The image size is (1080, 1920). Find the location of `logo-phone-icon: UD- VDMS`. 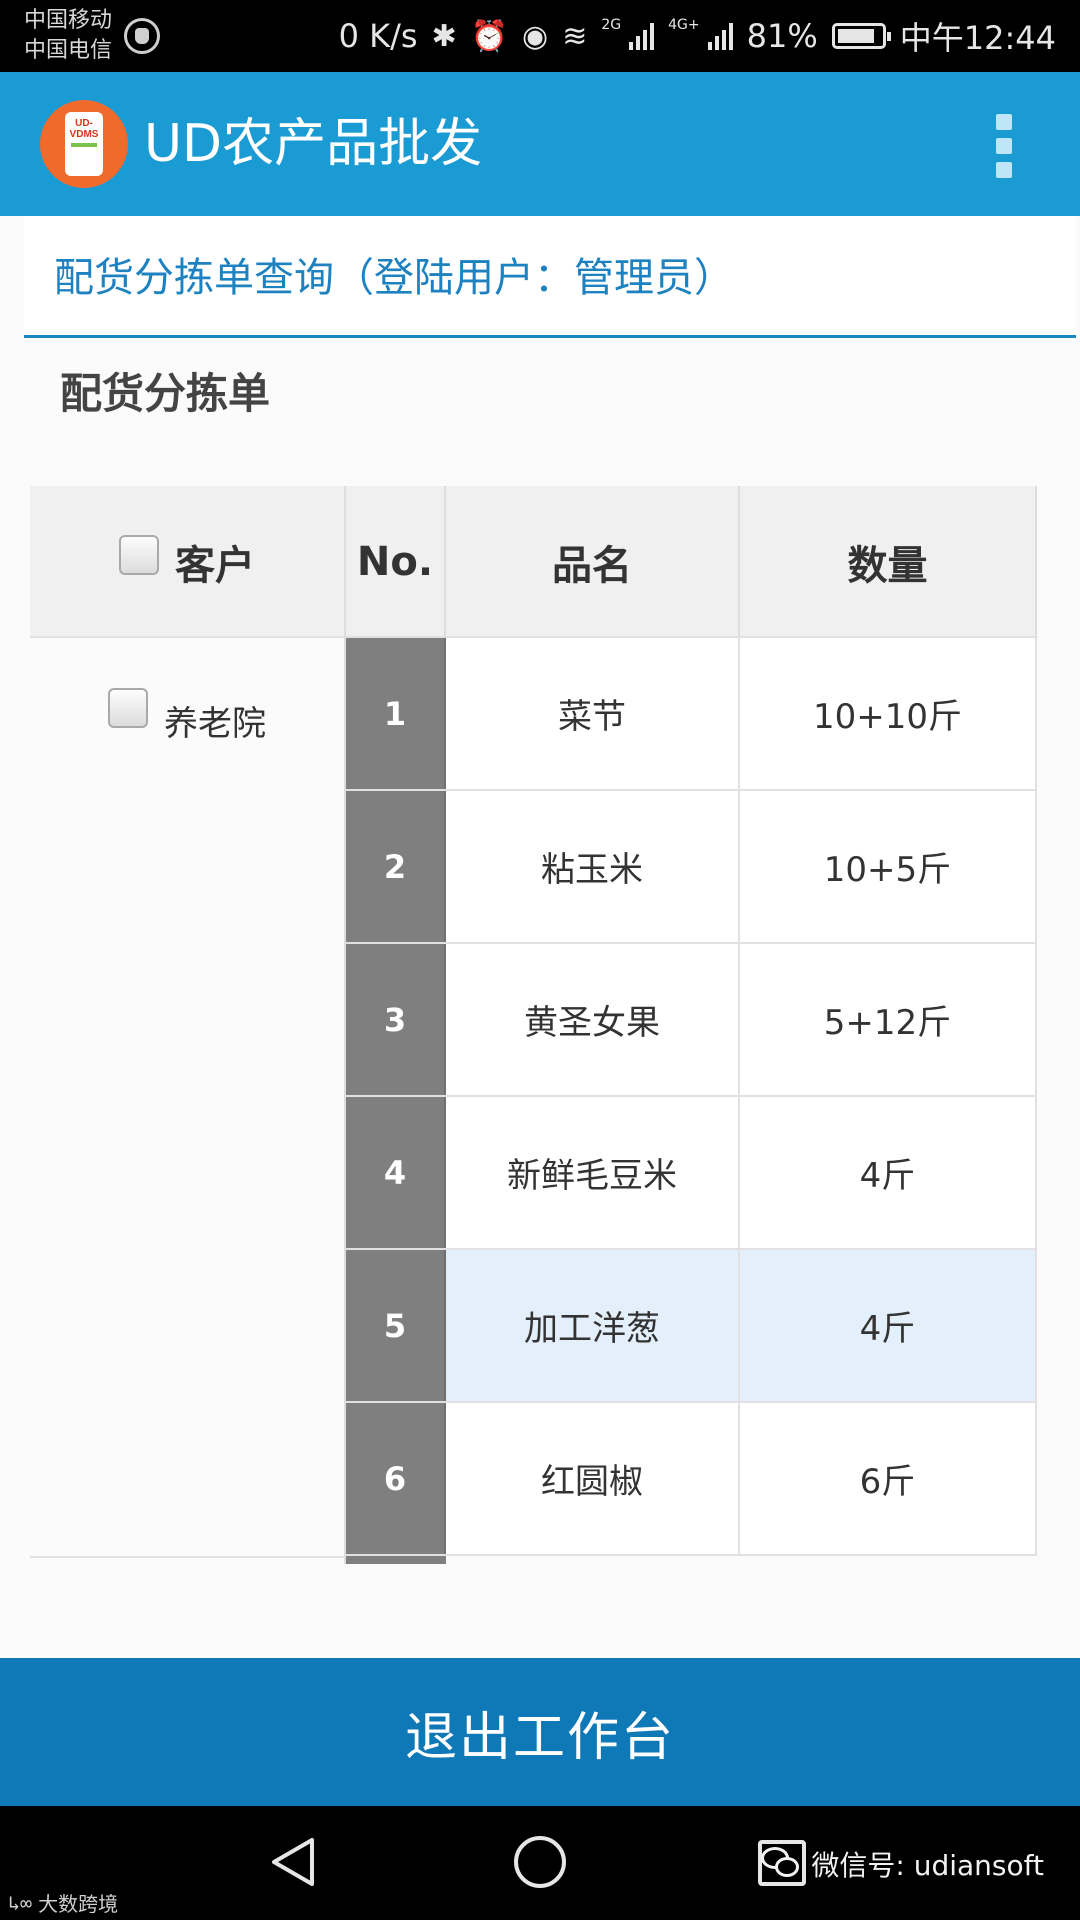

logo-phone-icon: UD- VDMS is located at coordinates (84, 144).